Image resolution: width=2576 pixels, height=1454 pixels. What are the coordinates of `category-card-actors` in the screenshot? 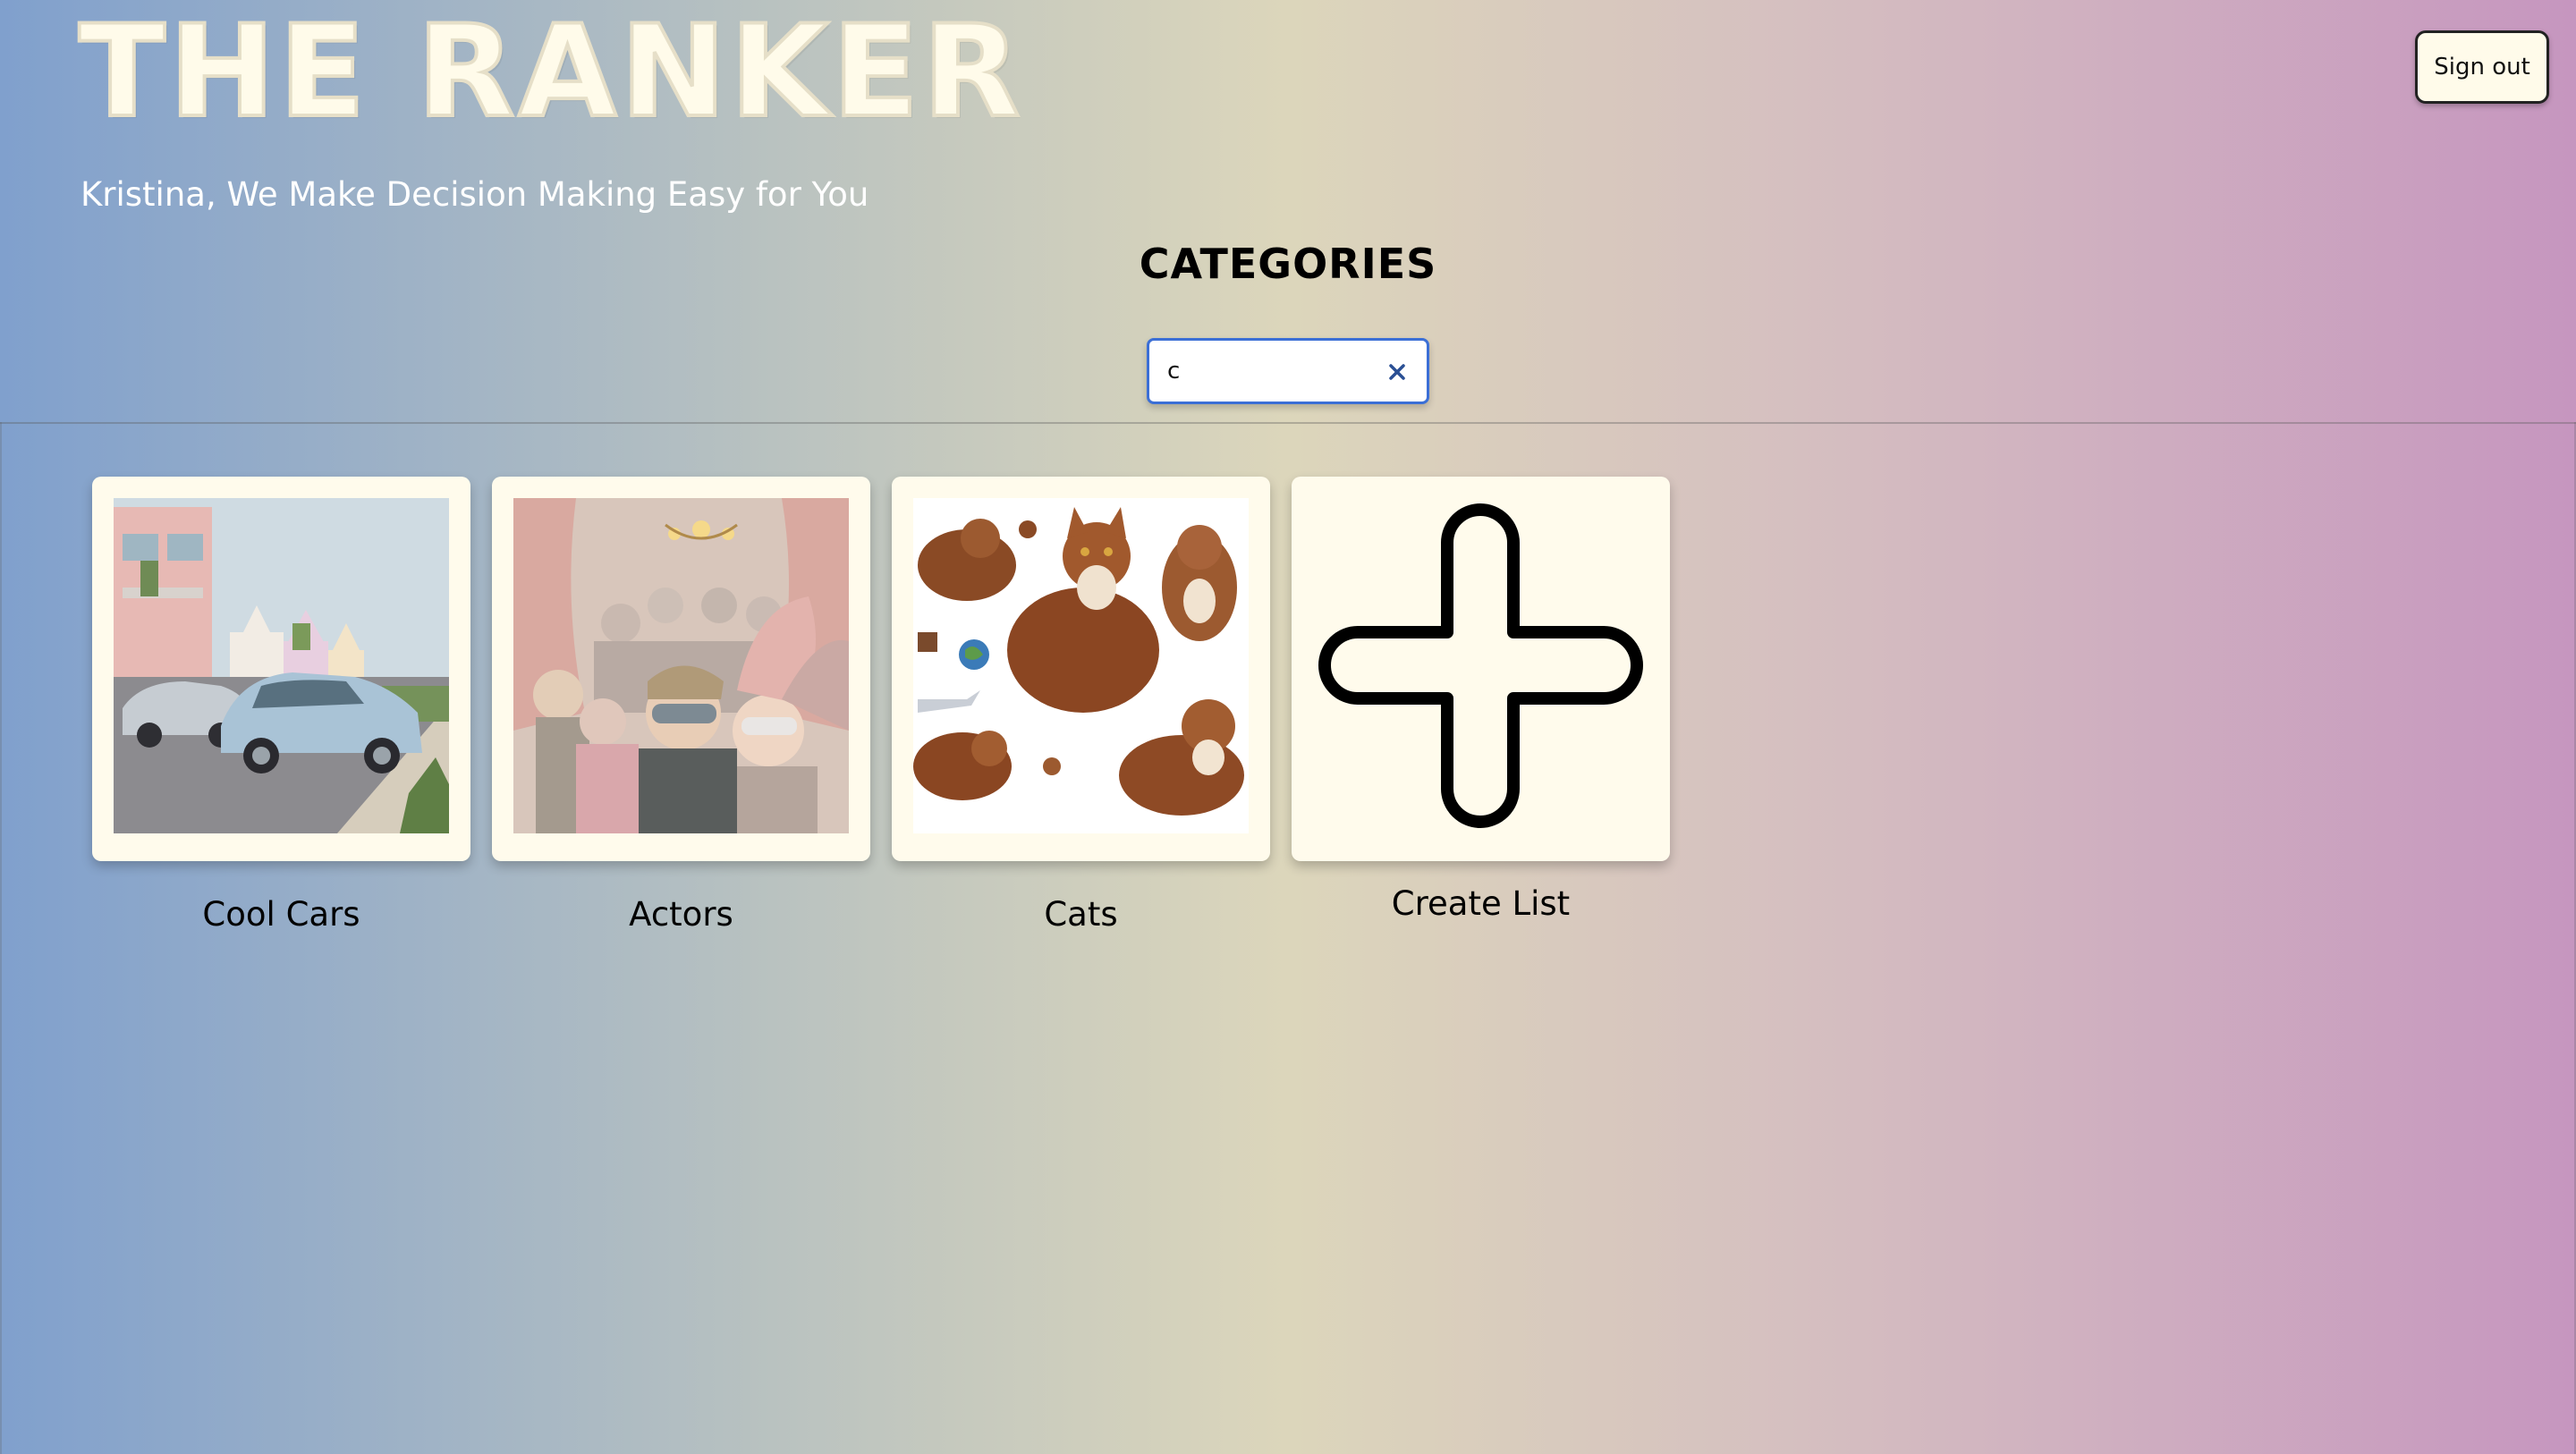 It's located at (681, 669).